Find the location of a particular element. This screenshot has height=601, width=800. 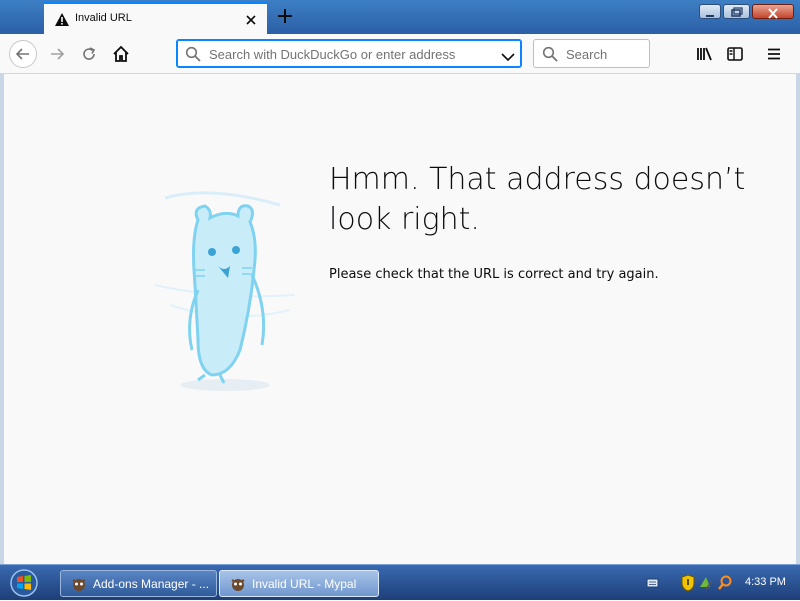

search-input is located at coordinates (606, 54).